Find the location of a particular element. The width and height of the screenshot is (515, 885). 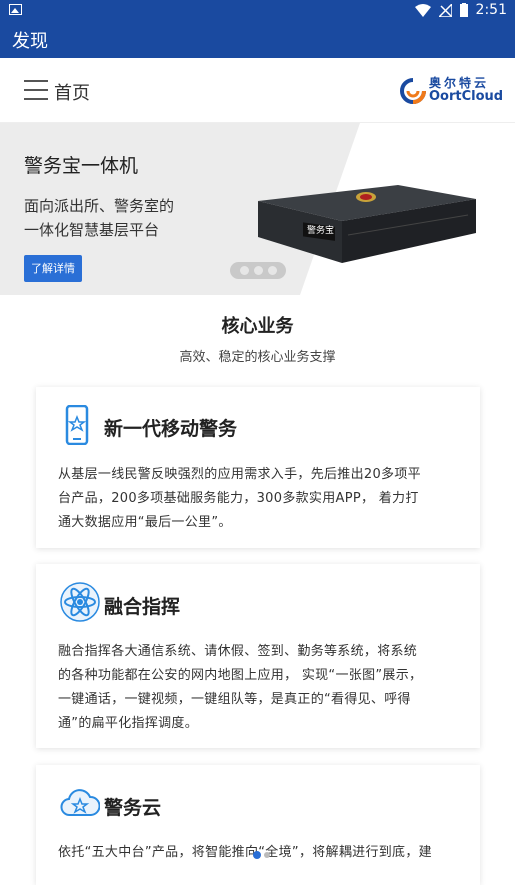

app-title: 发现 is located at coordinates (30, 41).